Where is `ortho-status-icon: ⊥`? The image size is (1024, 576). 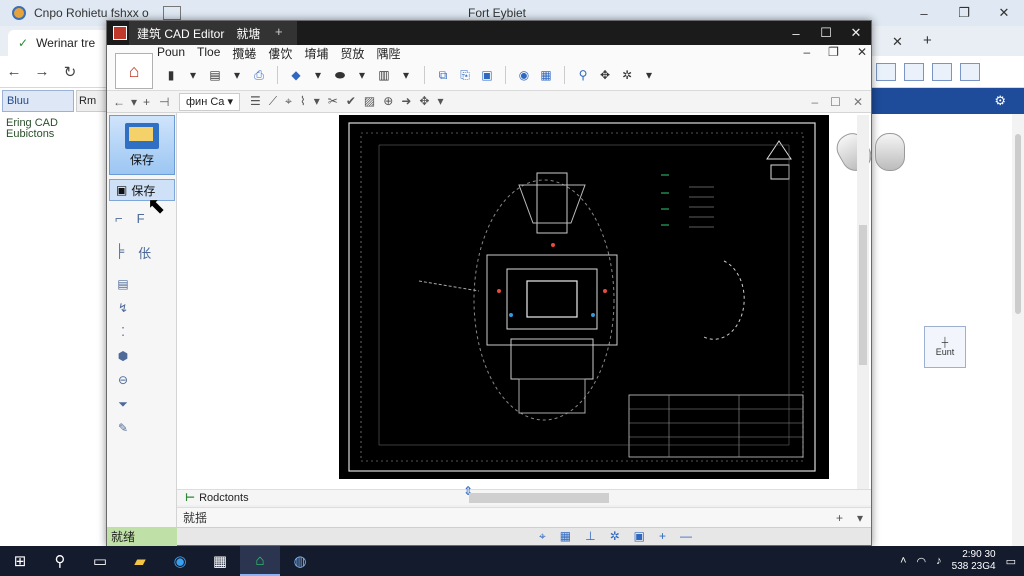
ortho-status-icon: ⊥ is located at coordinates (590, 536).